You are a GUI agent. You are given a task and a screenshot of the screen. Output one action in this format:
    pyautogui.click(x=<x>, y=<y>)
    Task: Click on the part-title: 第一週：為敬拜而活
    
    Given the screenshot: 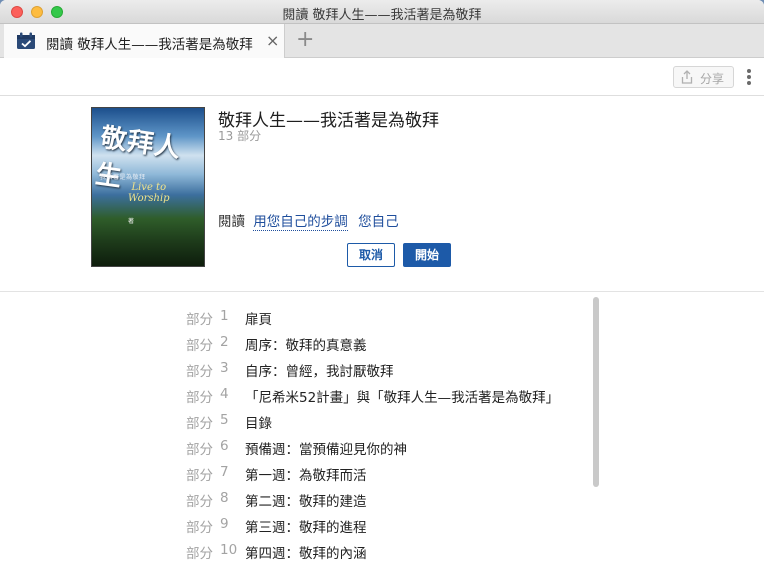 What is the action you would take?
    pyautogui.click(x=306, y=476)
    